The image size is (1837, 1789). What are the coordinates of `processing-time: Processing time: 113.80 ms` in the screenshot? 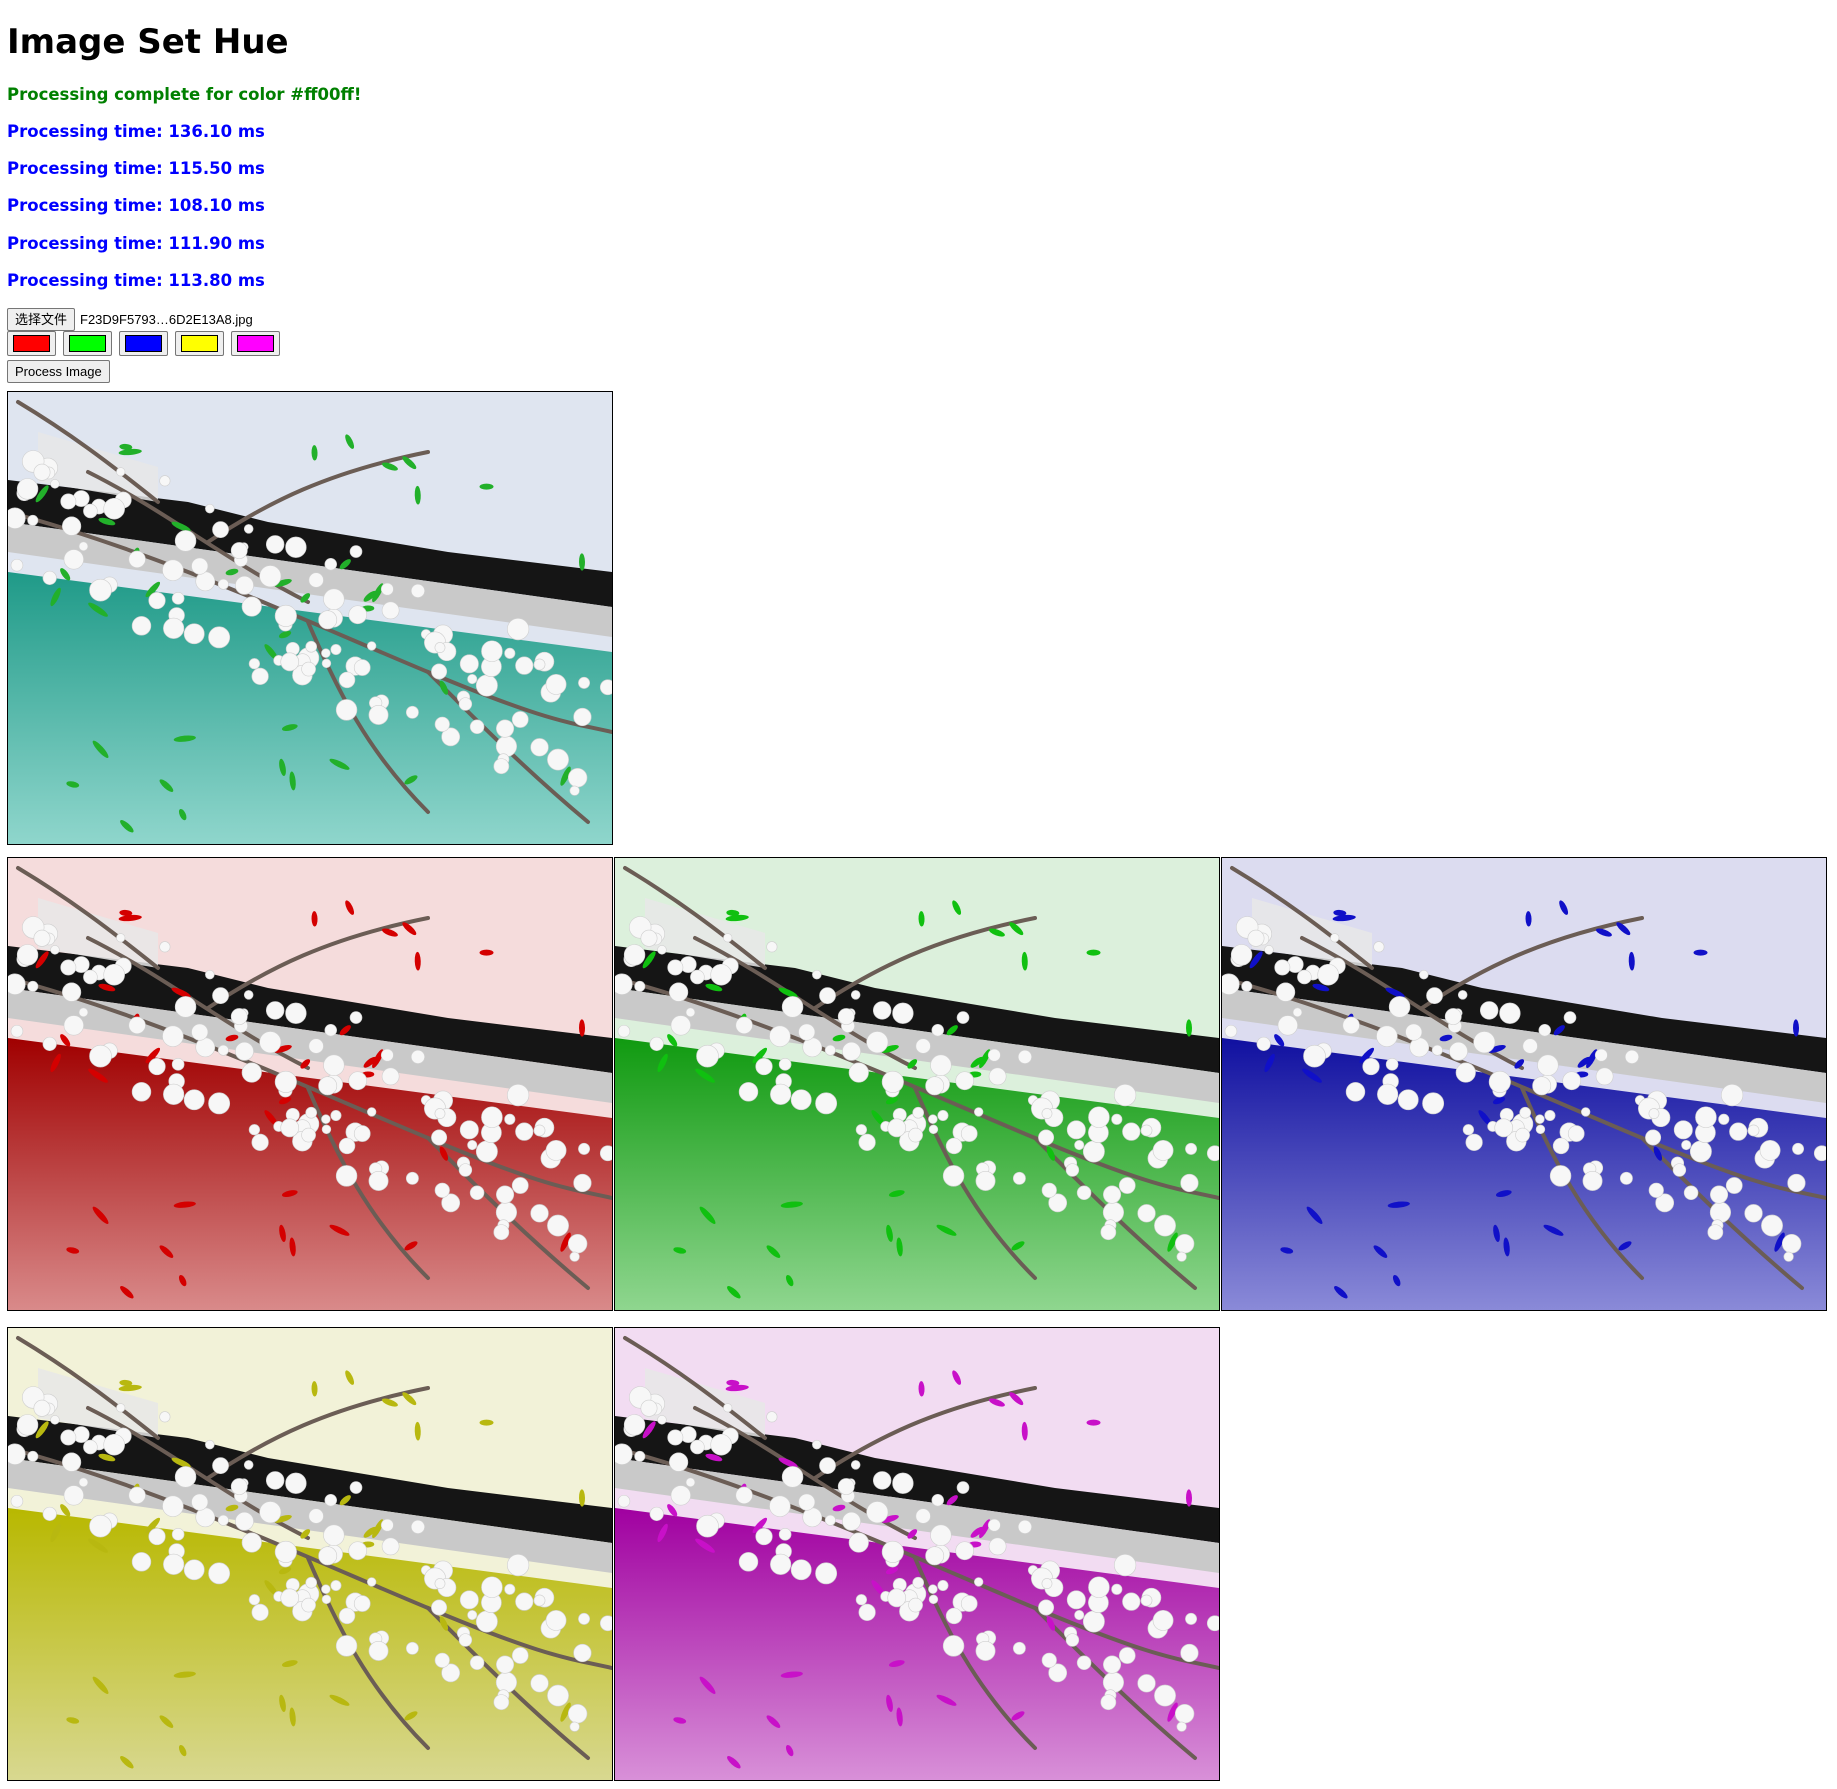 It's located at (136, 280).